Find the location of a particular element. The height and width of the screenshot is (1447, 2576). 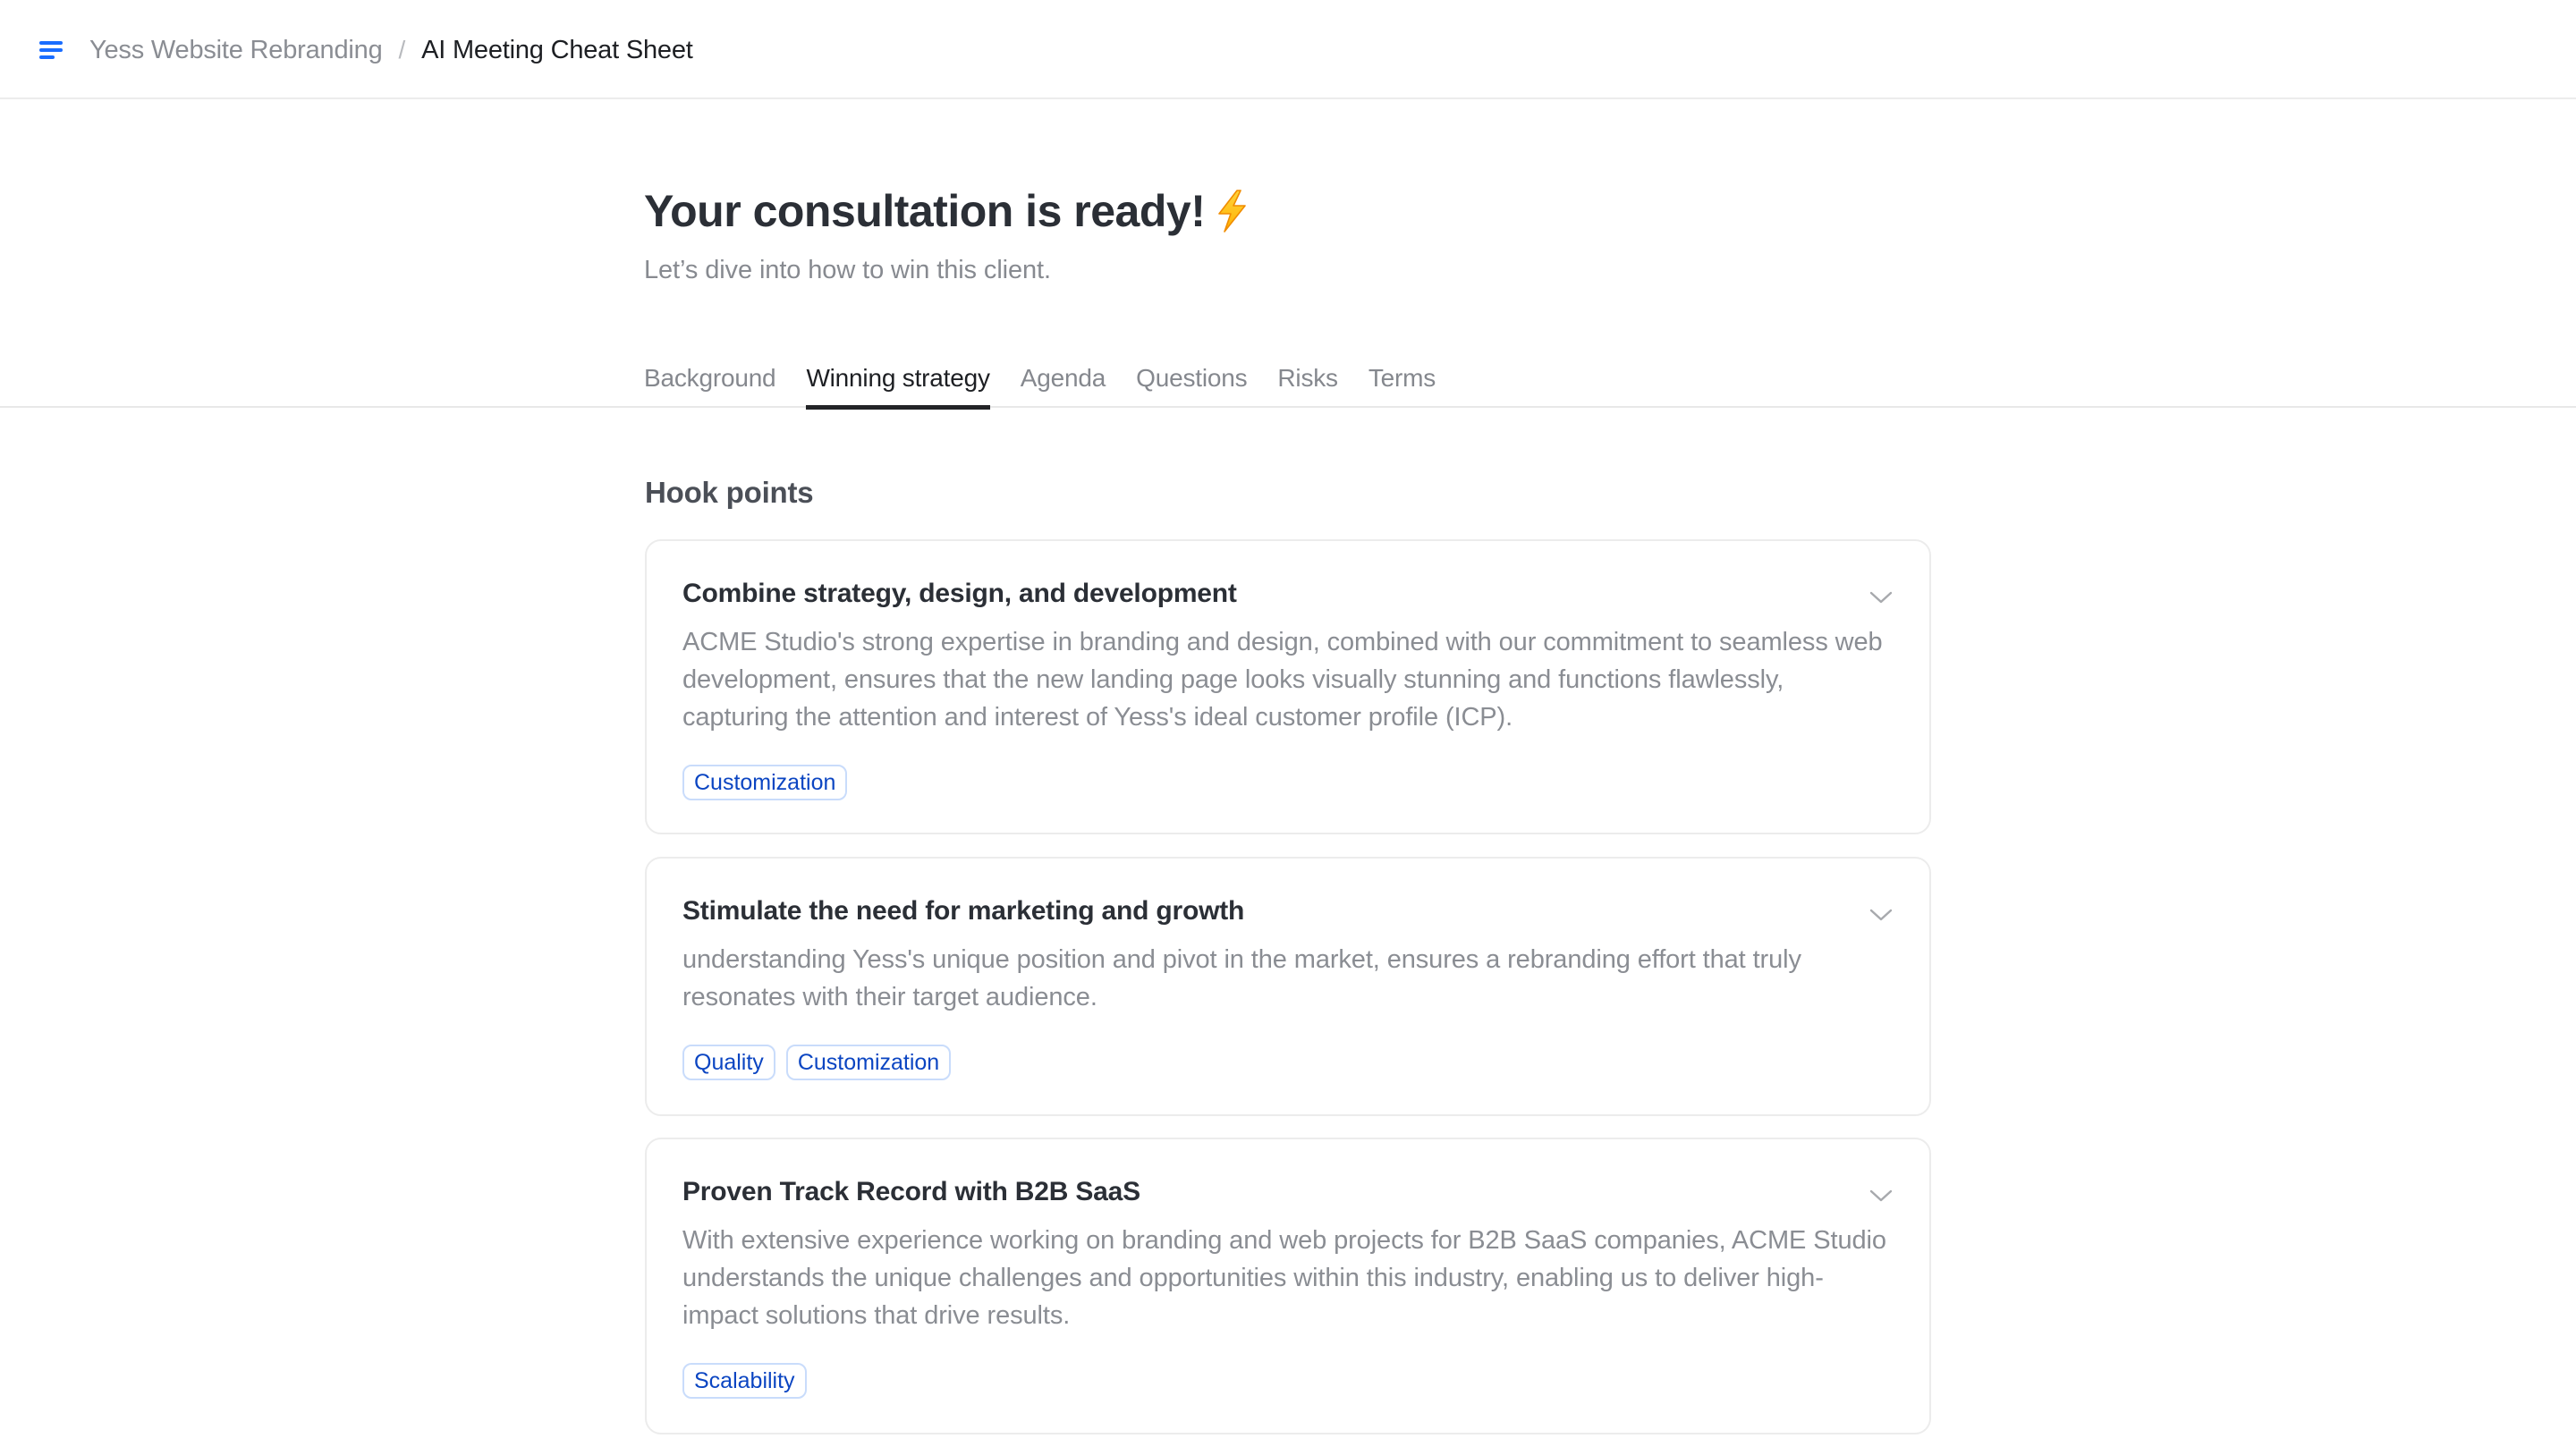

tag-list: Scalability is located at coordinates (744, 1381).